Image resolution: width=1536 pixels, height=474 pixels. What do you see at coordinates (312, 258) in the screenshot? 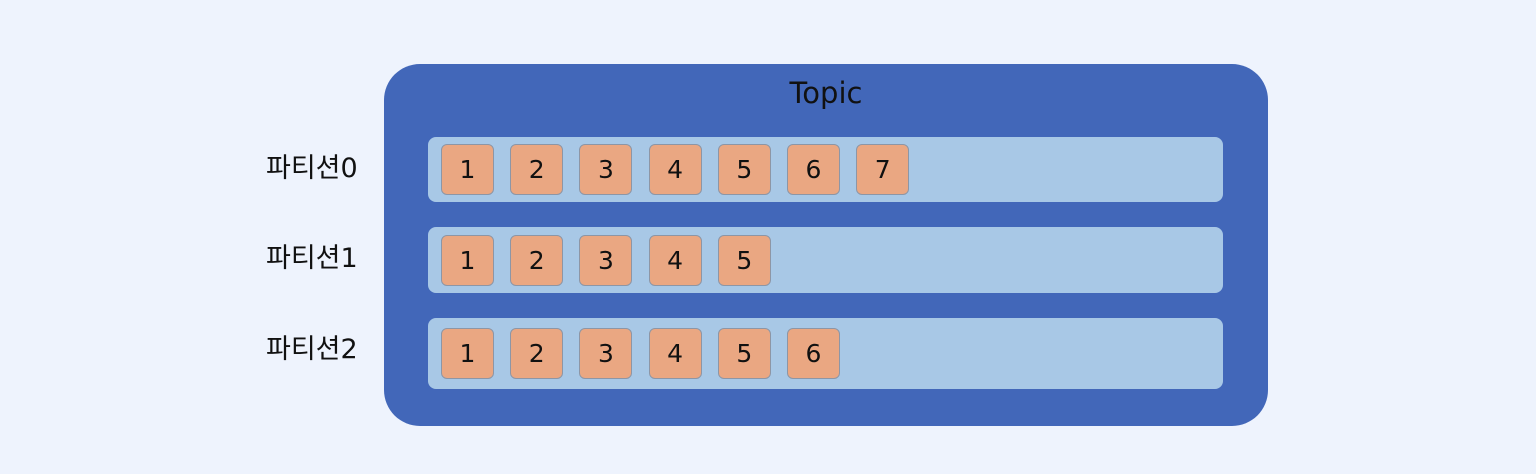
I see `partition-label: 파티션1` at bounding box center [312, 258].